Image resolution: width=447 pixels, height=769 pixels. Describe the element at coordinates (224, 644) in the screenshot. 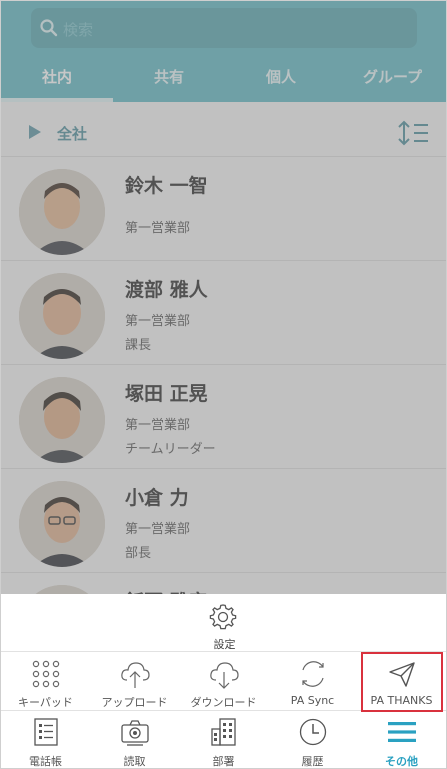

I see `settings-label: 設定` at that location.